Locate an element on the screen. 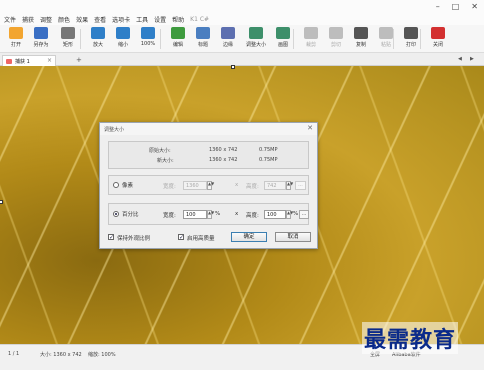 The height and width of the screenshot is (370, 484). close-tool-label: 关闭 is located at coordinates (437, 45).